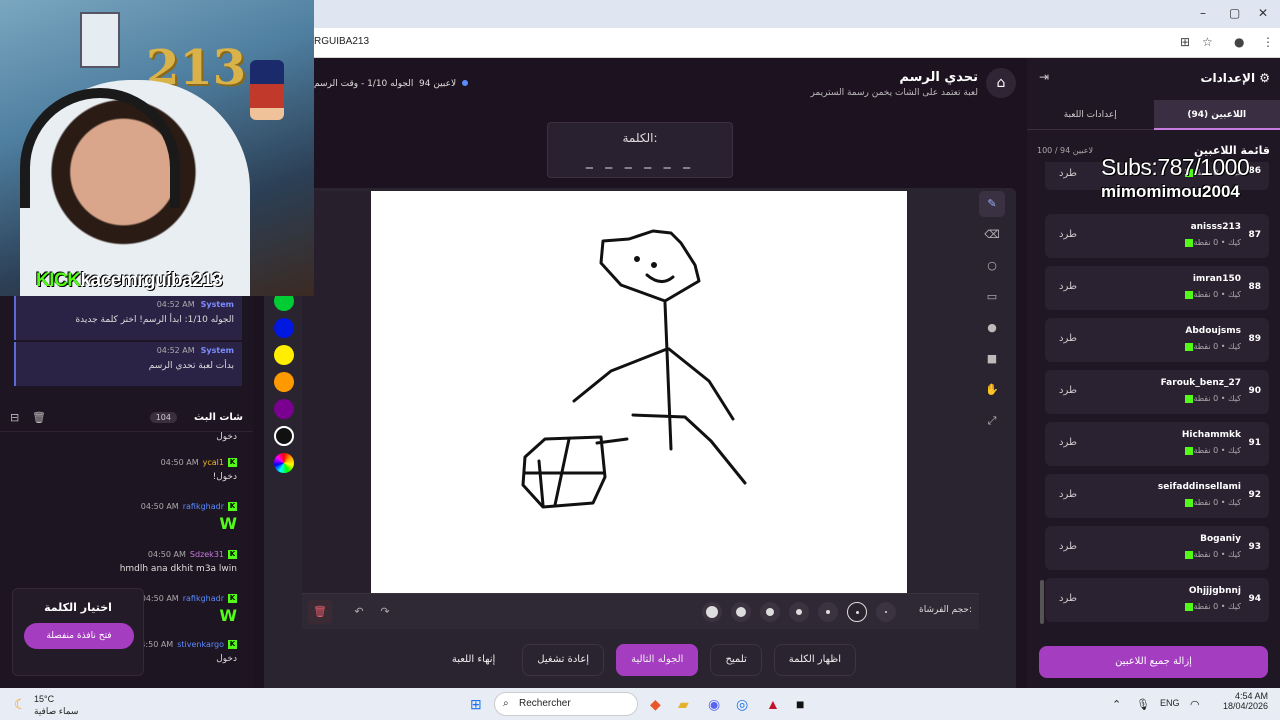 Image resolution: width=1280 pixels, height=720 pixels. Describe the element at coordinates (773, 704) in the screenshot. I see `app-icon: ▲` at that location.